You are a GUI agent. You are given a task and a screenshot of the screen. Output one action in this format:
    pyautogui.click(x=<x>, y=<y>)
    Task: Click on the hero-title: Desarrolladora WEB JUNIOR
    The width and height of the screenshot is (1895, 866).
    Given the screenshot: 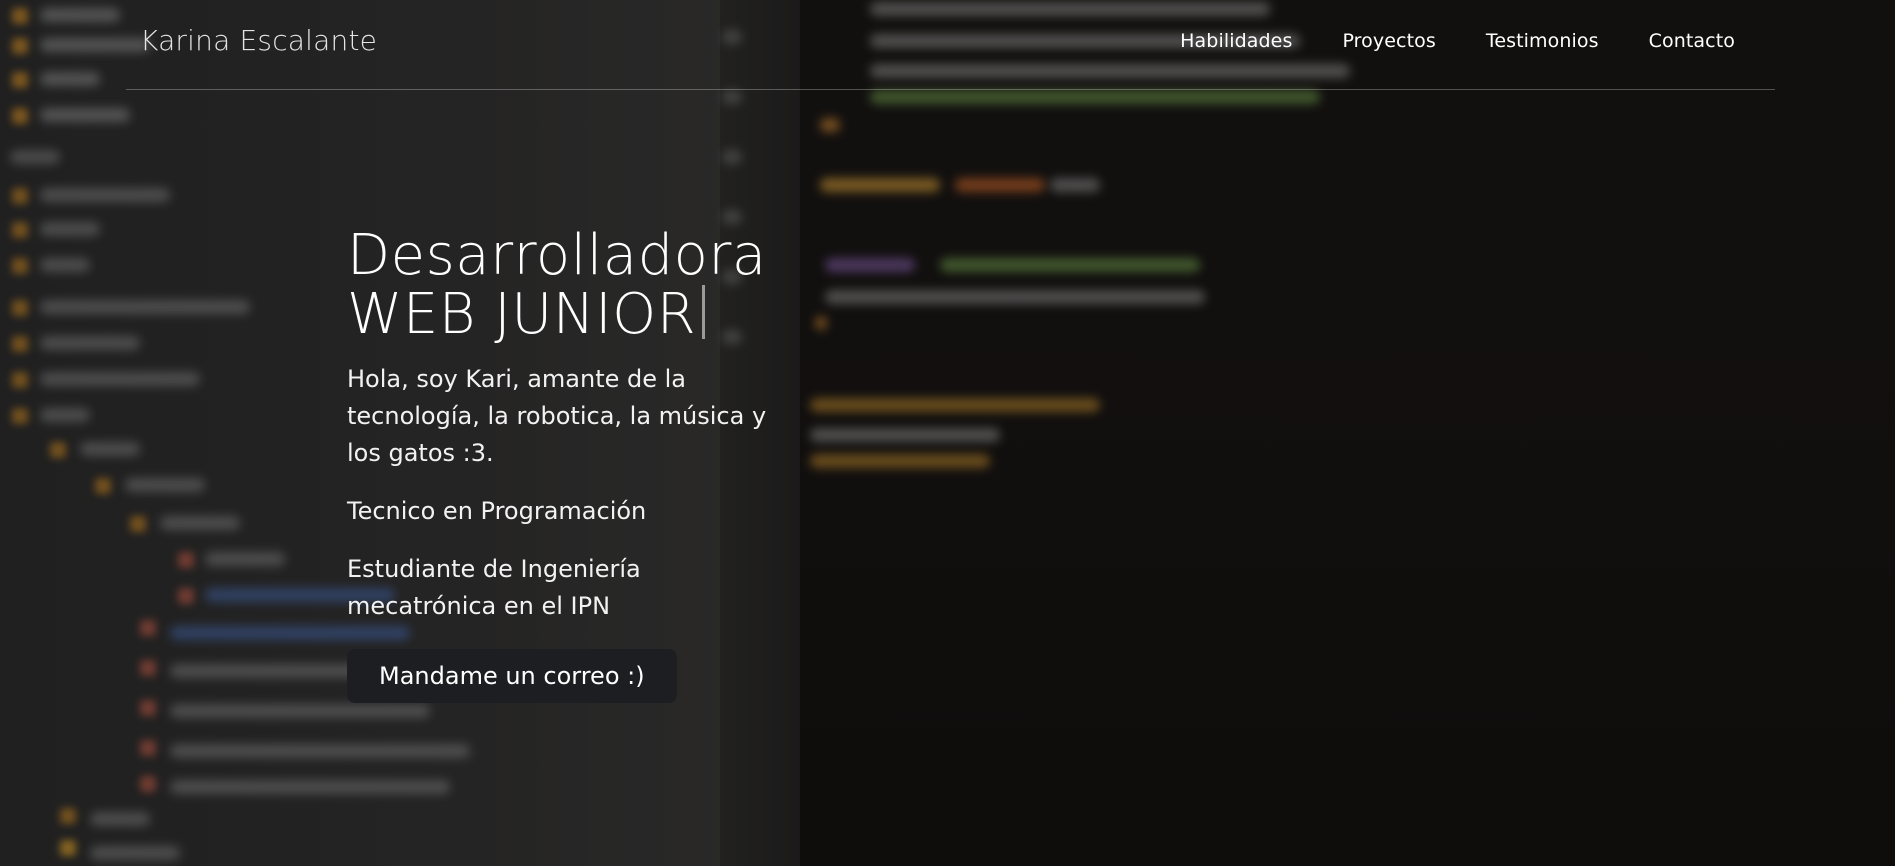 What is the action you would take?
    pyautogui.click(x=577, y=285)
    